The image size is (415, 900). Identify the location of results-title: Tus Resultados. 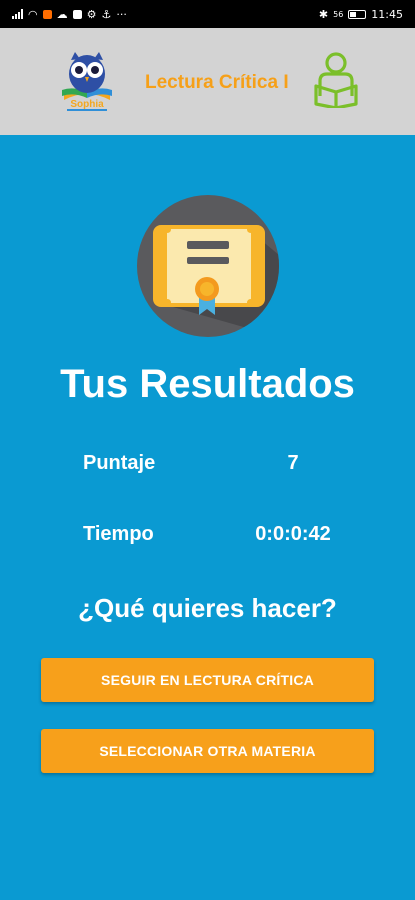
(207, 384).